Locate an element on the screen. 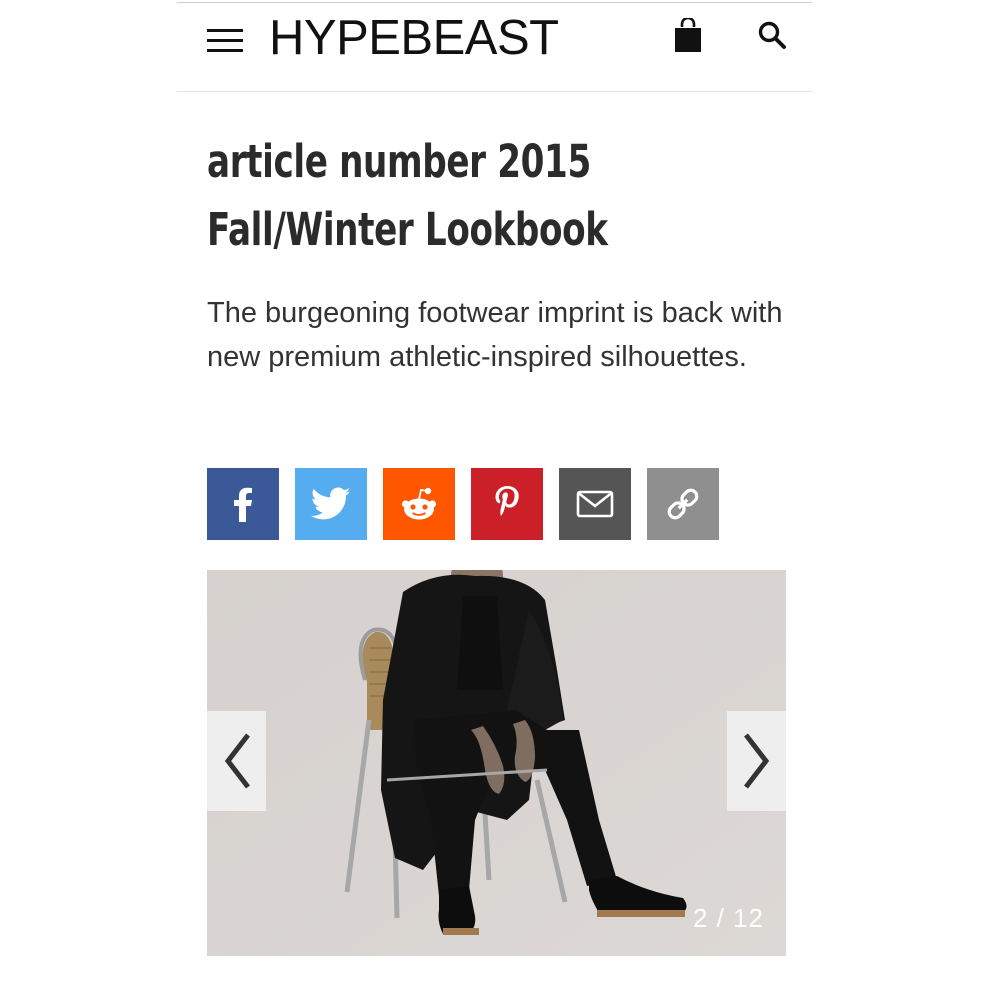 This screenshot has width=989, height=989. site-header: HYPEBEAST is located at coordinates (494, 47).